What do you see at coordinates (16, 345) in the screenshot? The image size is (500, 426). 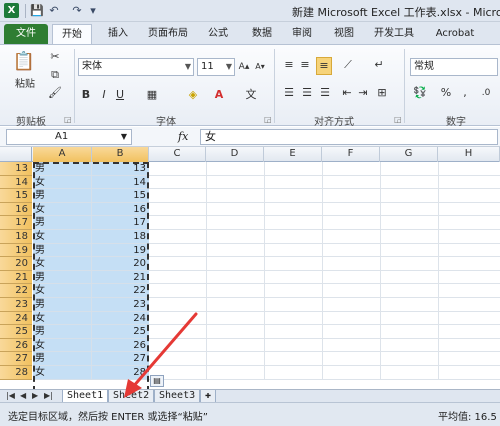 I see `row-header: 26` at bounding box center [16, 345].